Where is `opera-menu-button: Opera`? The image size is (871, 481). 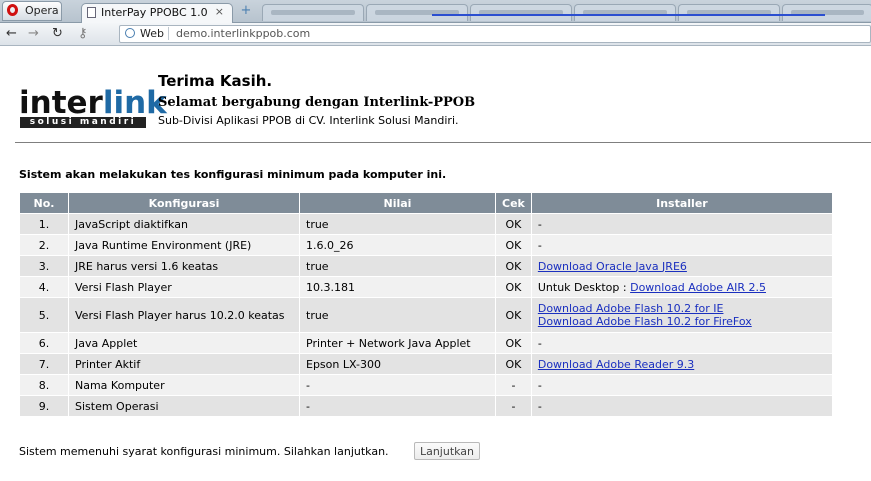
opera-menu-button: Opera is located at coordinates (32, 11).